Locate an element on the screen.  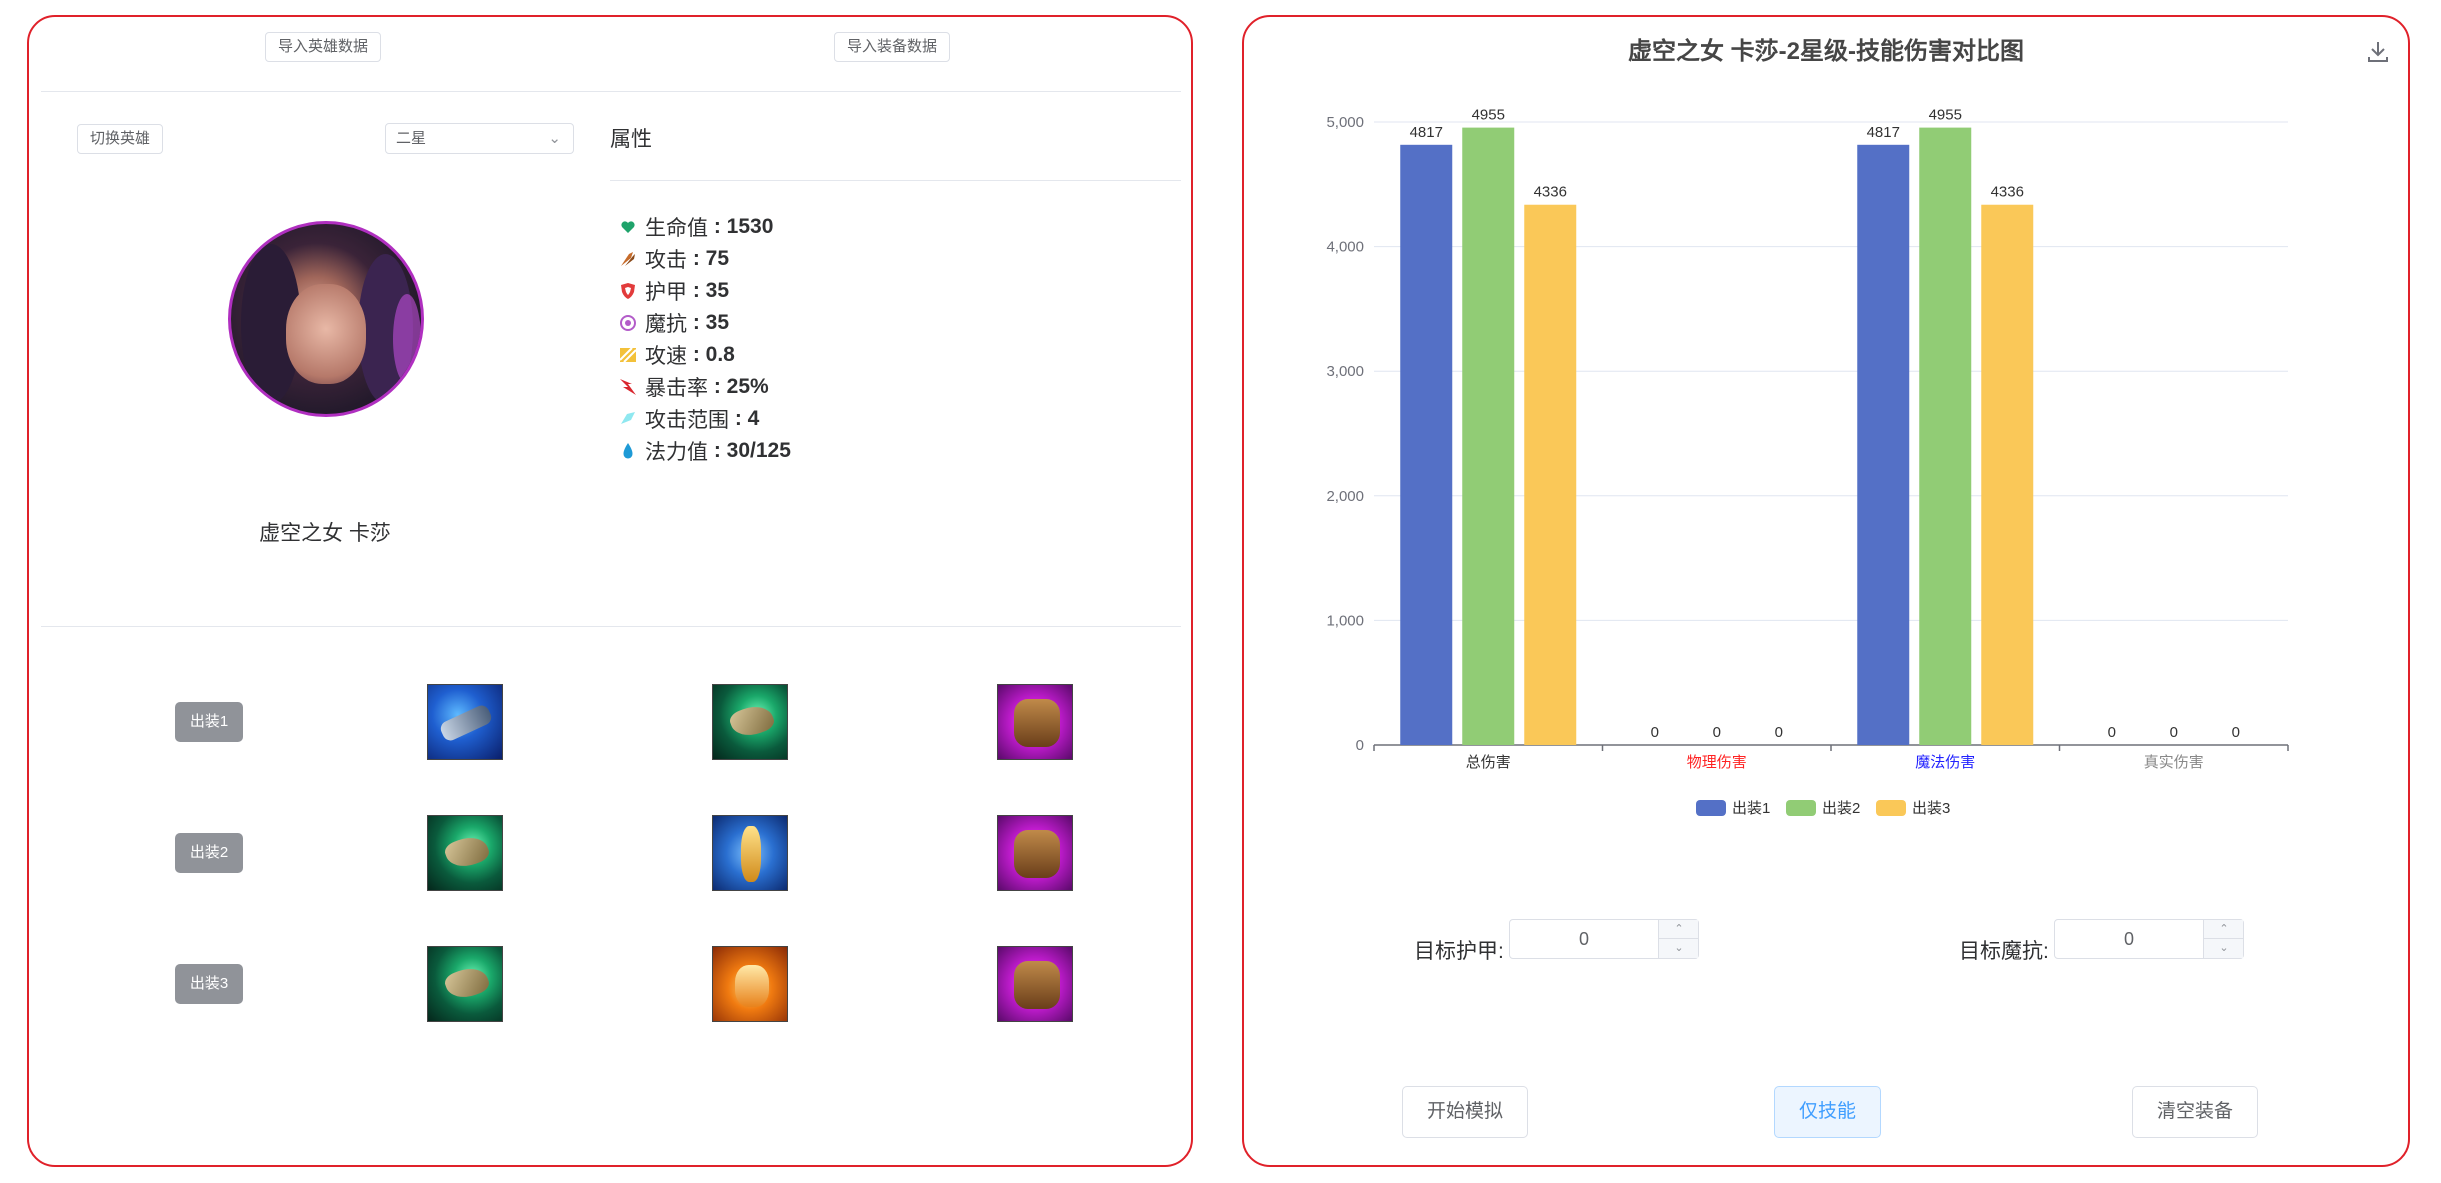
stat-crit: 暴击率 : 25% is located at coordinates (693, 387).